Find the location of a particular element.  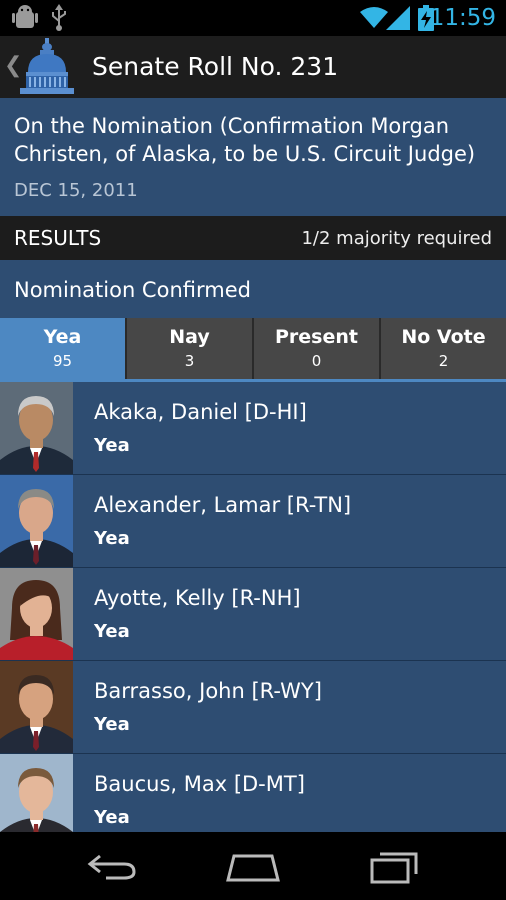

senator-name: Barrasso, John [R-WY] is located at coordinates (208, 691).